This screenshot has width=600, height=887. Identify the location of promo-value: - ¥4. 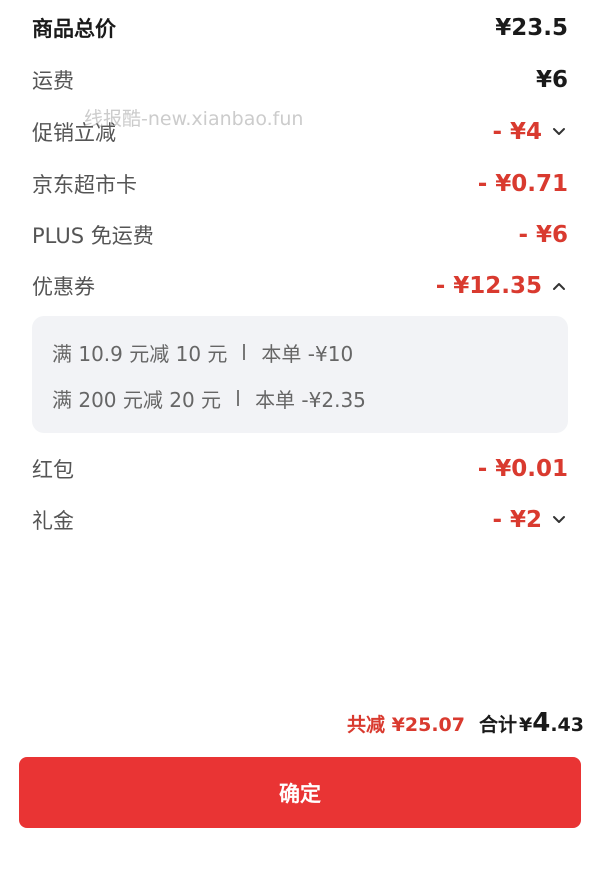
(517, 132).